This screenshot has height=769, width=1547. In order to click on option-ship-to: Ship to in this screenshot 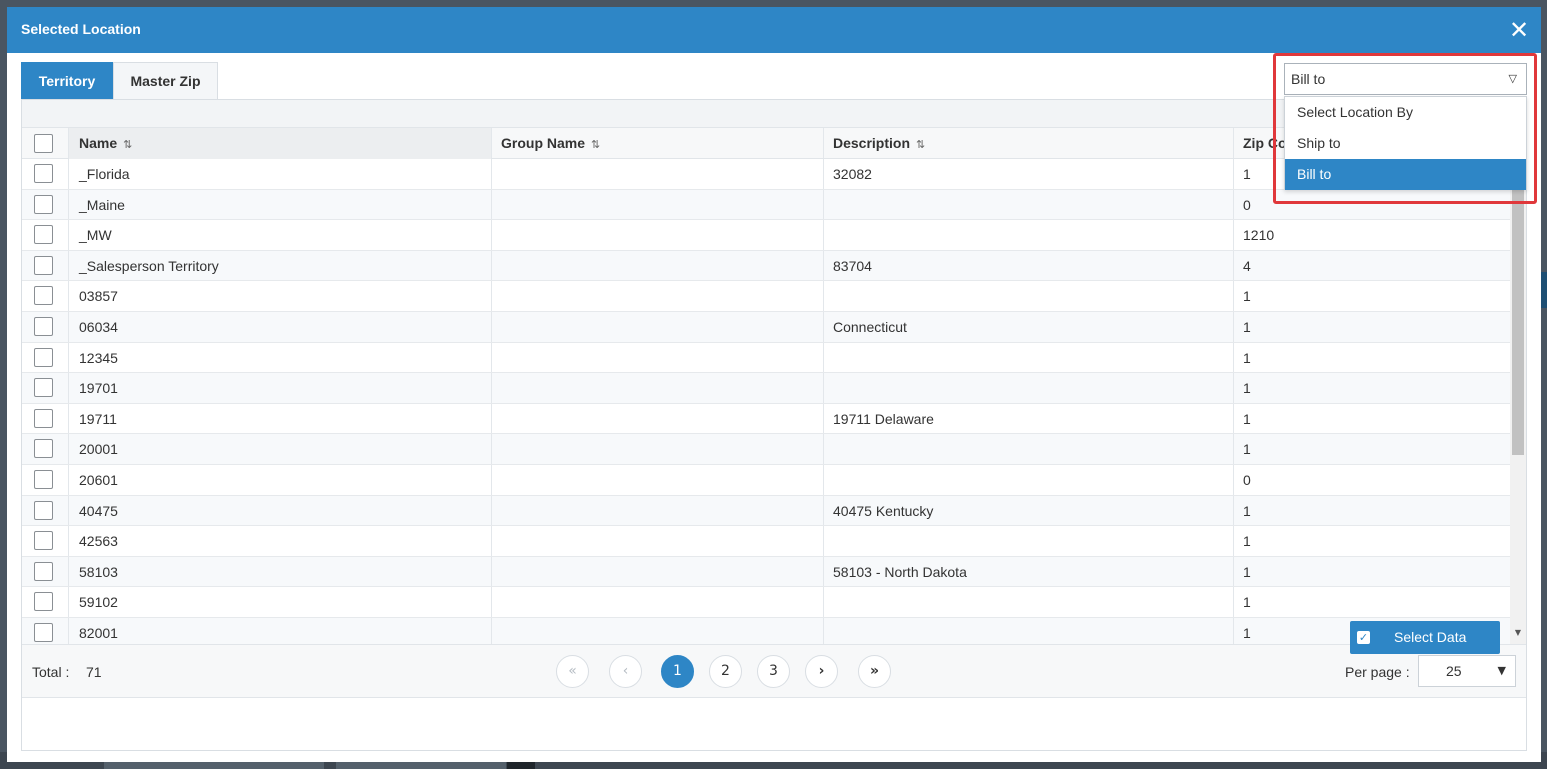, I will do `click(1405, 143)`.